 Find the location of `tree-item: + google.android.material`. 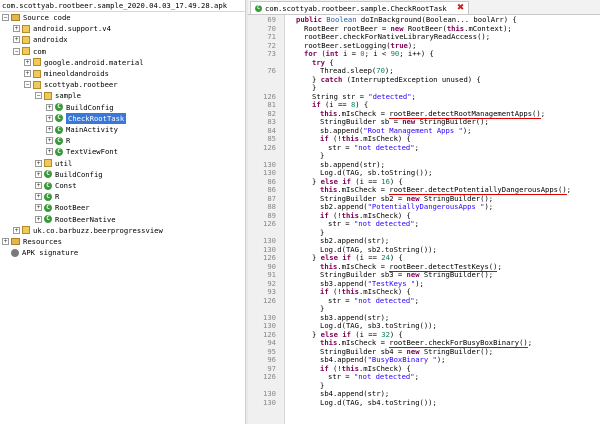

tree-item: + google.android.material is located at coordinates (84, 62).